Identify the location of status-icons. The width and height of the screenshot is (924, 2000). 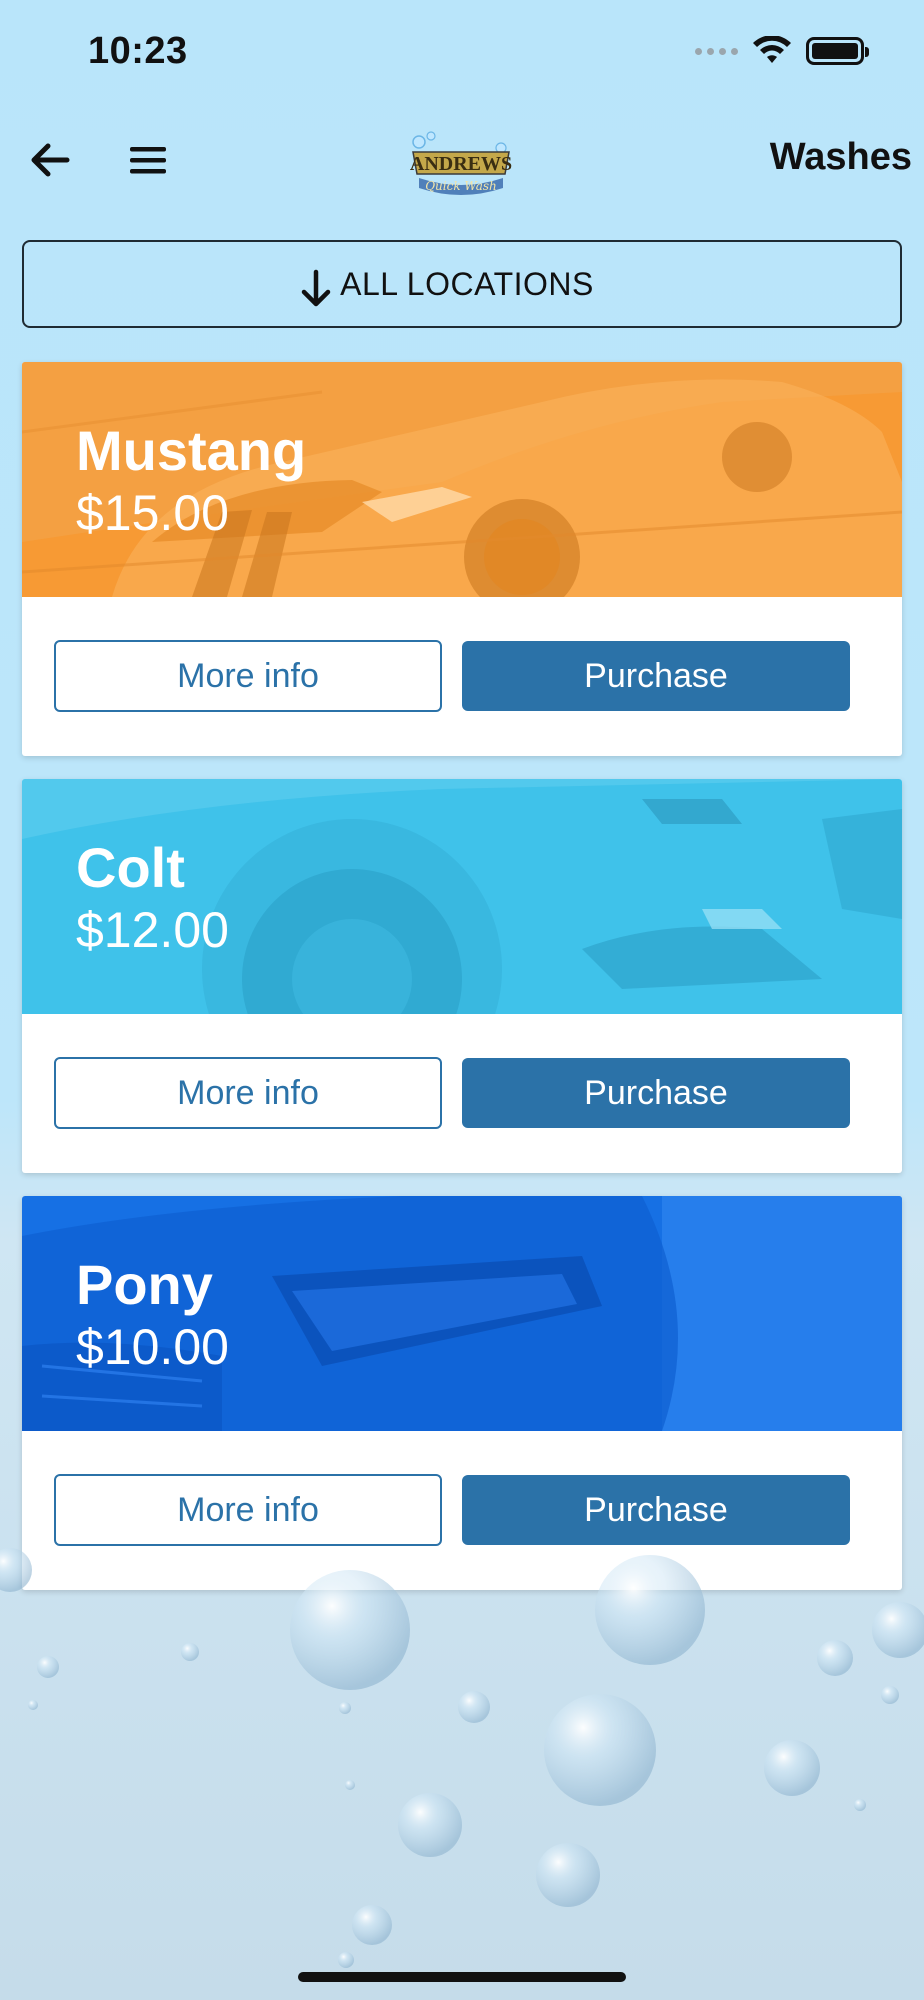
(782, 51).